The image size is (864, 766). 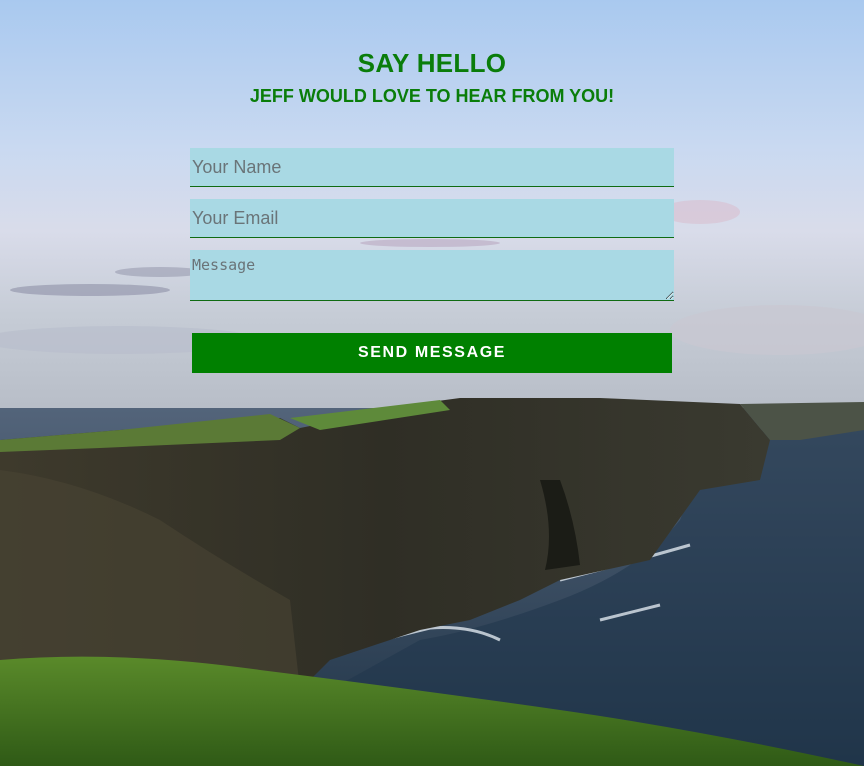 I want to click on send-message-button: SEND MESSAGE, so click(x=432, y=353).